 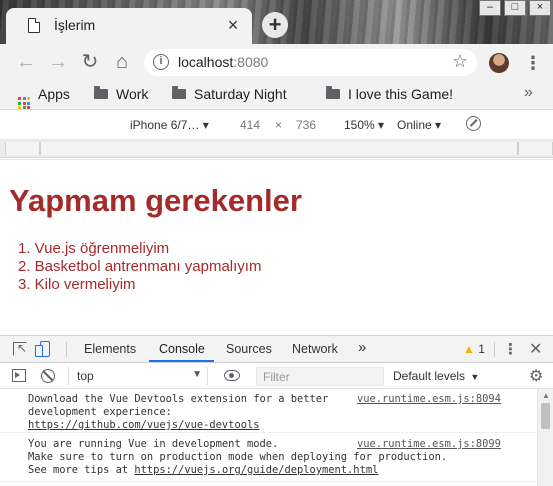 What do you see at coordinates (77, 284) in the screenshot?
I see `list-item: 3. Kilo vermeliyim` at bounding box center [77, 284].